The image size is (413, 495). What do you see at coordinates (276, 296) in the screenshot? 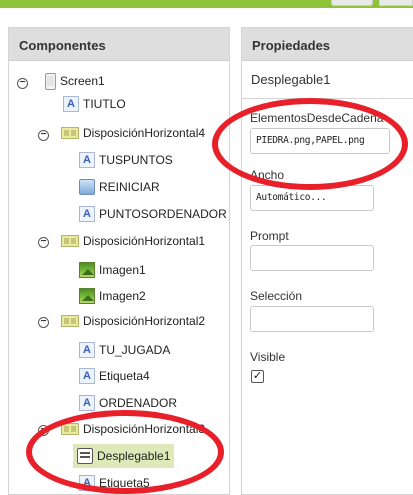
I see `selection-label: Selección` at bounding box center [276, 296].